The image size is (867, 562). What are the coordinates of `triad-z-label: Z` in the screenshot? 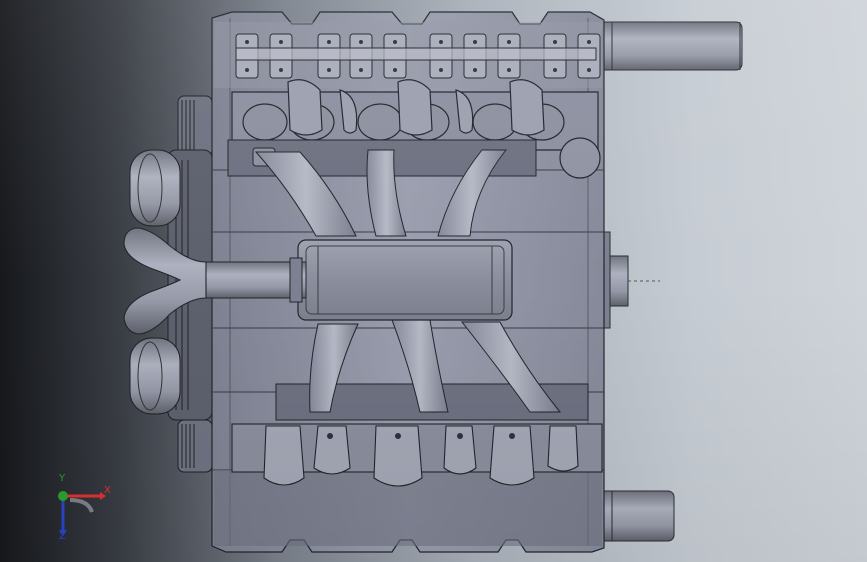 It's located at (62, 536).